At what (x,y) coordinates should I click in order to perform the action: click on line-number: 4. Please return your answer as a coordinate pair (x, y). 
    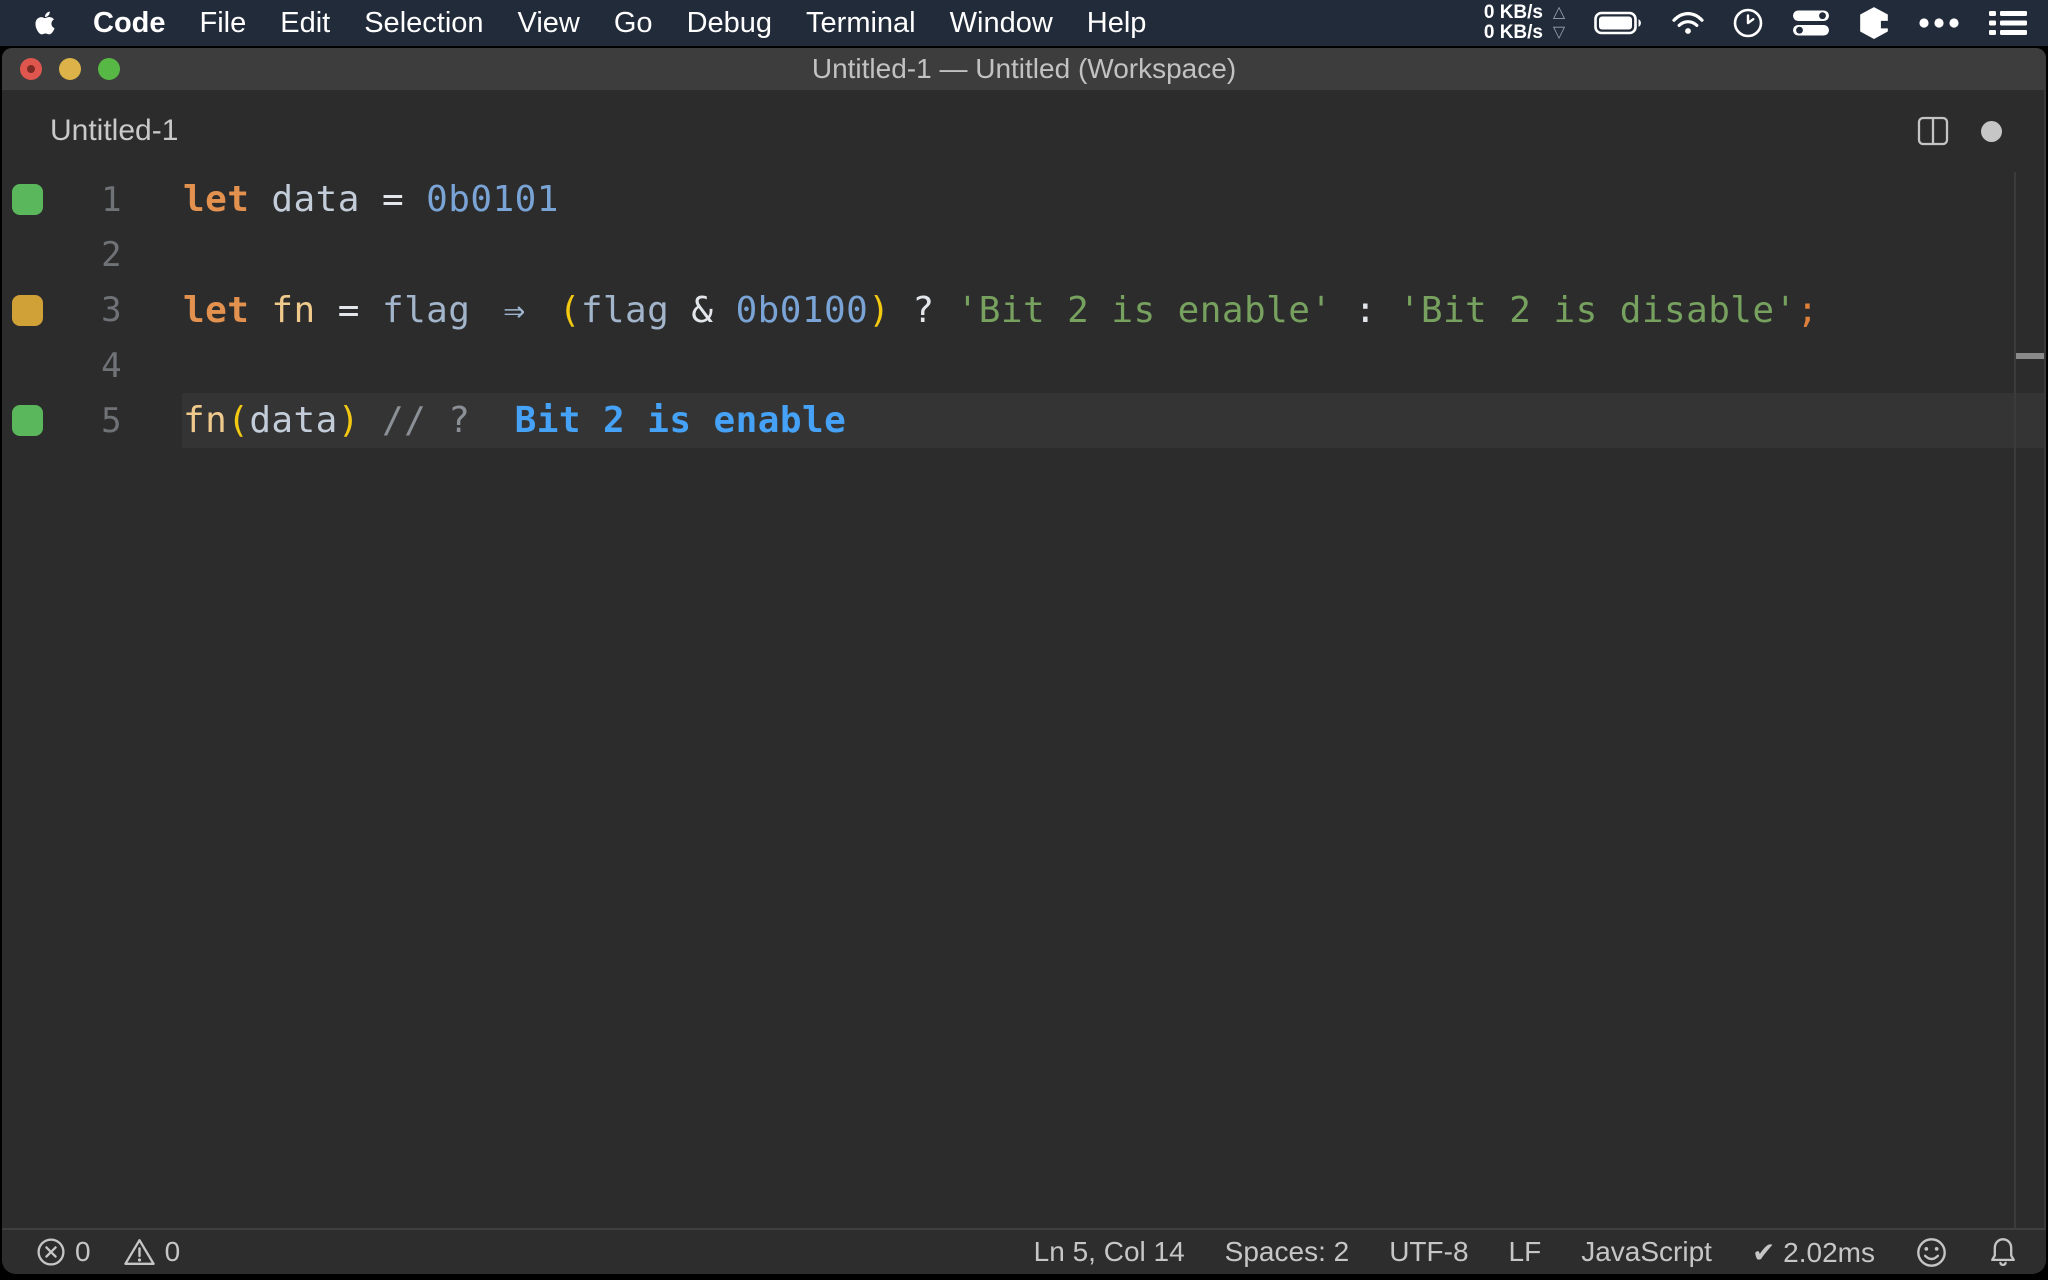
    Looking at the image, I should click on (90, 366).